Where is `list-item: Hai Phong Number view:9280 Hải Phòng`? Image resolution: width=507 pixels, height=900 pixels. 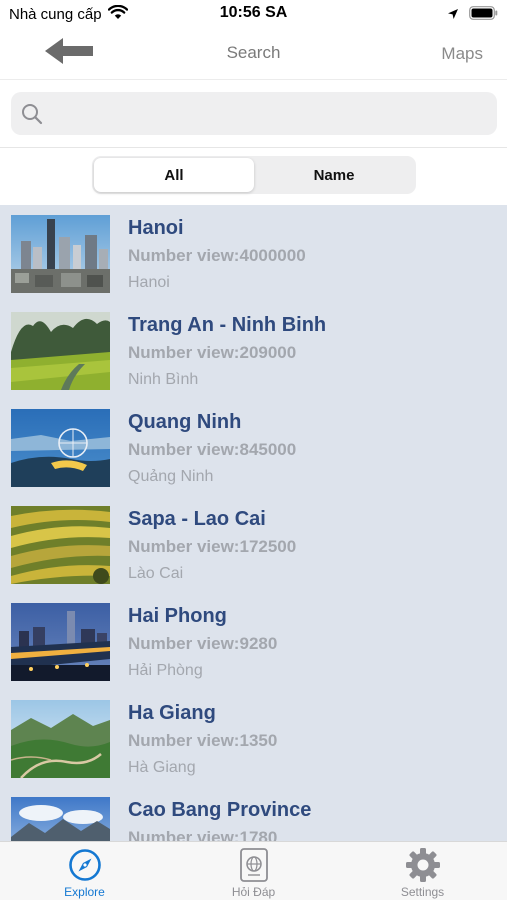
list-item: Hai Phong Number view:9280 Hải Phòng is located at coordinates (253, 641).